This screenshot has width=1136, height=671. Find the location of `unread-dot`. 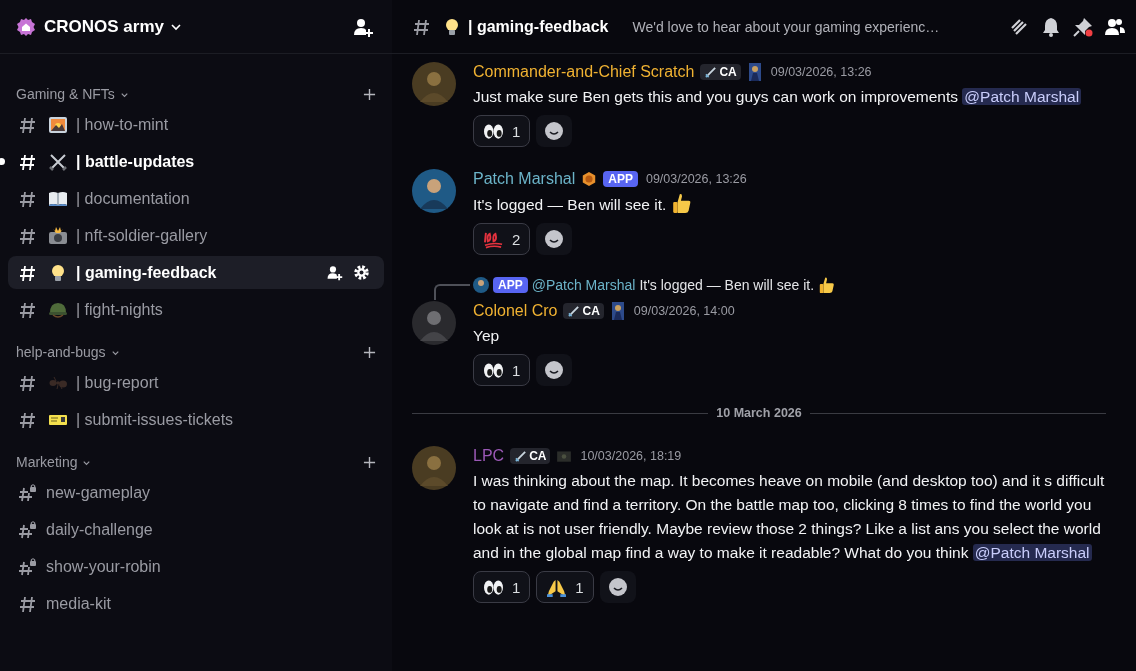

unread-dot is located at coordinates (2, 161).